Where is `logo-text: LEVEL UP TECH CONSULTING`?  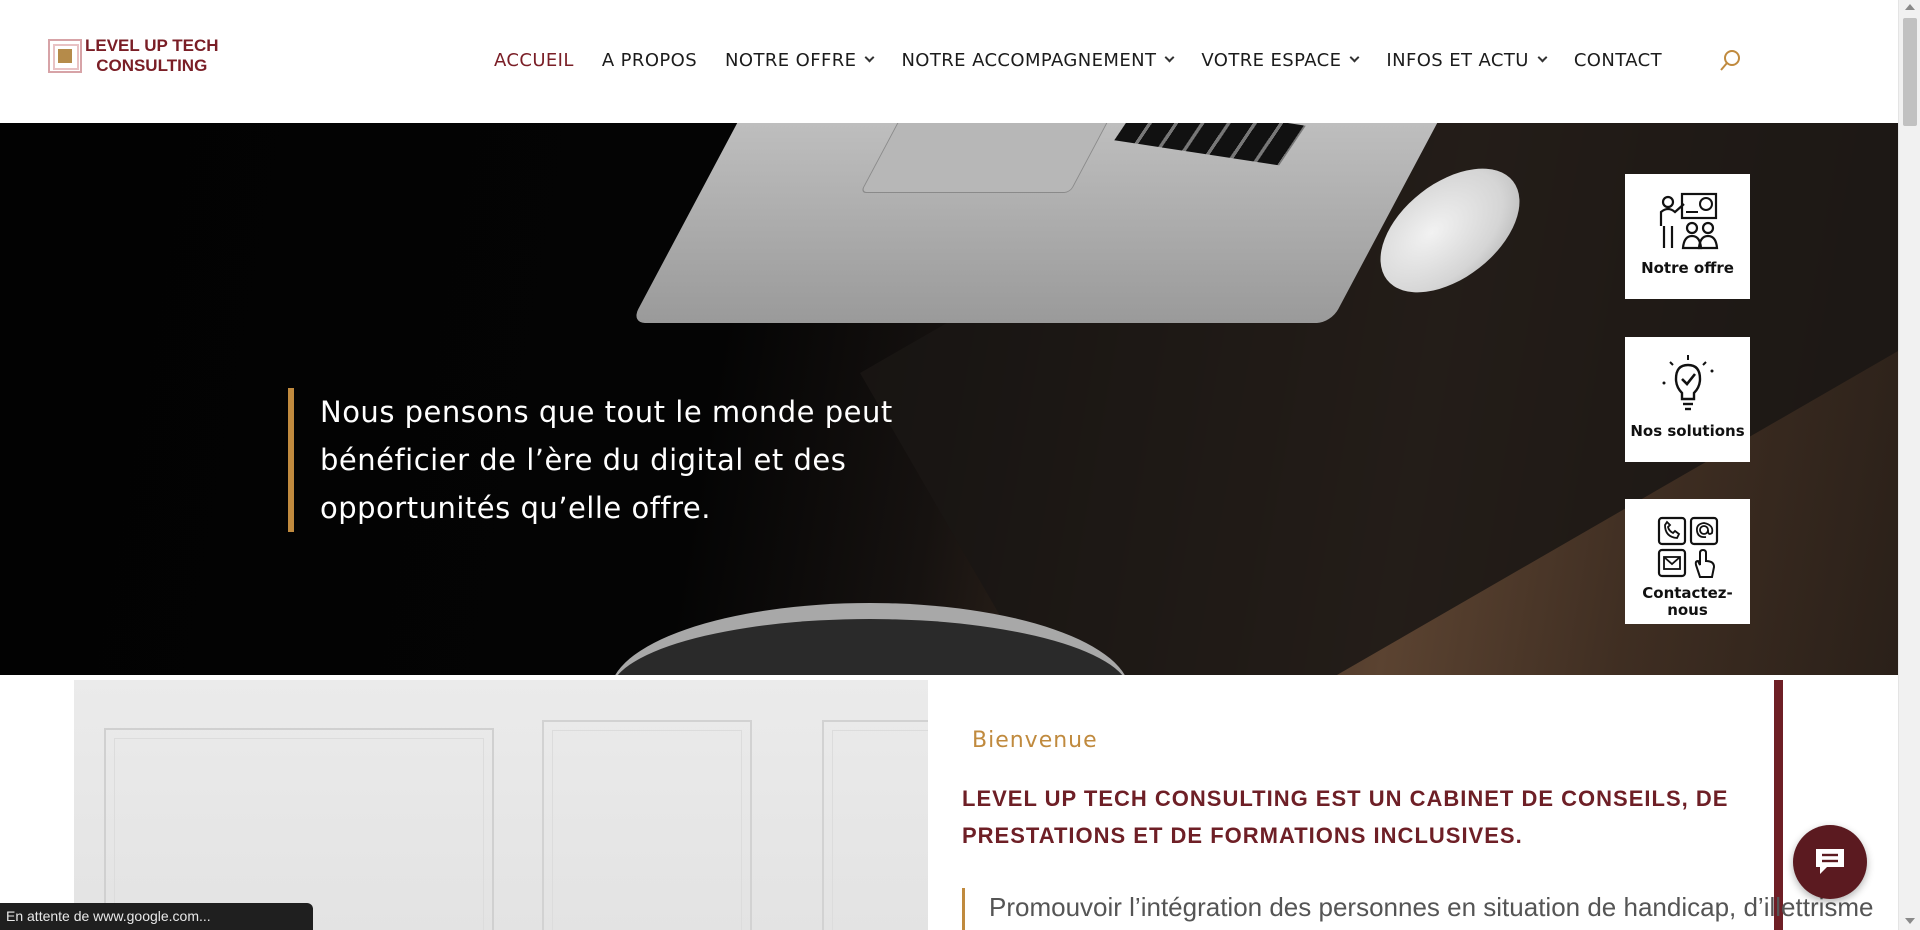 logo-text: LEVEL UP TECH CONSULTING is located at coordinates (152, 56).